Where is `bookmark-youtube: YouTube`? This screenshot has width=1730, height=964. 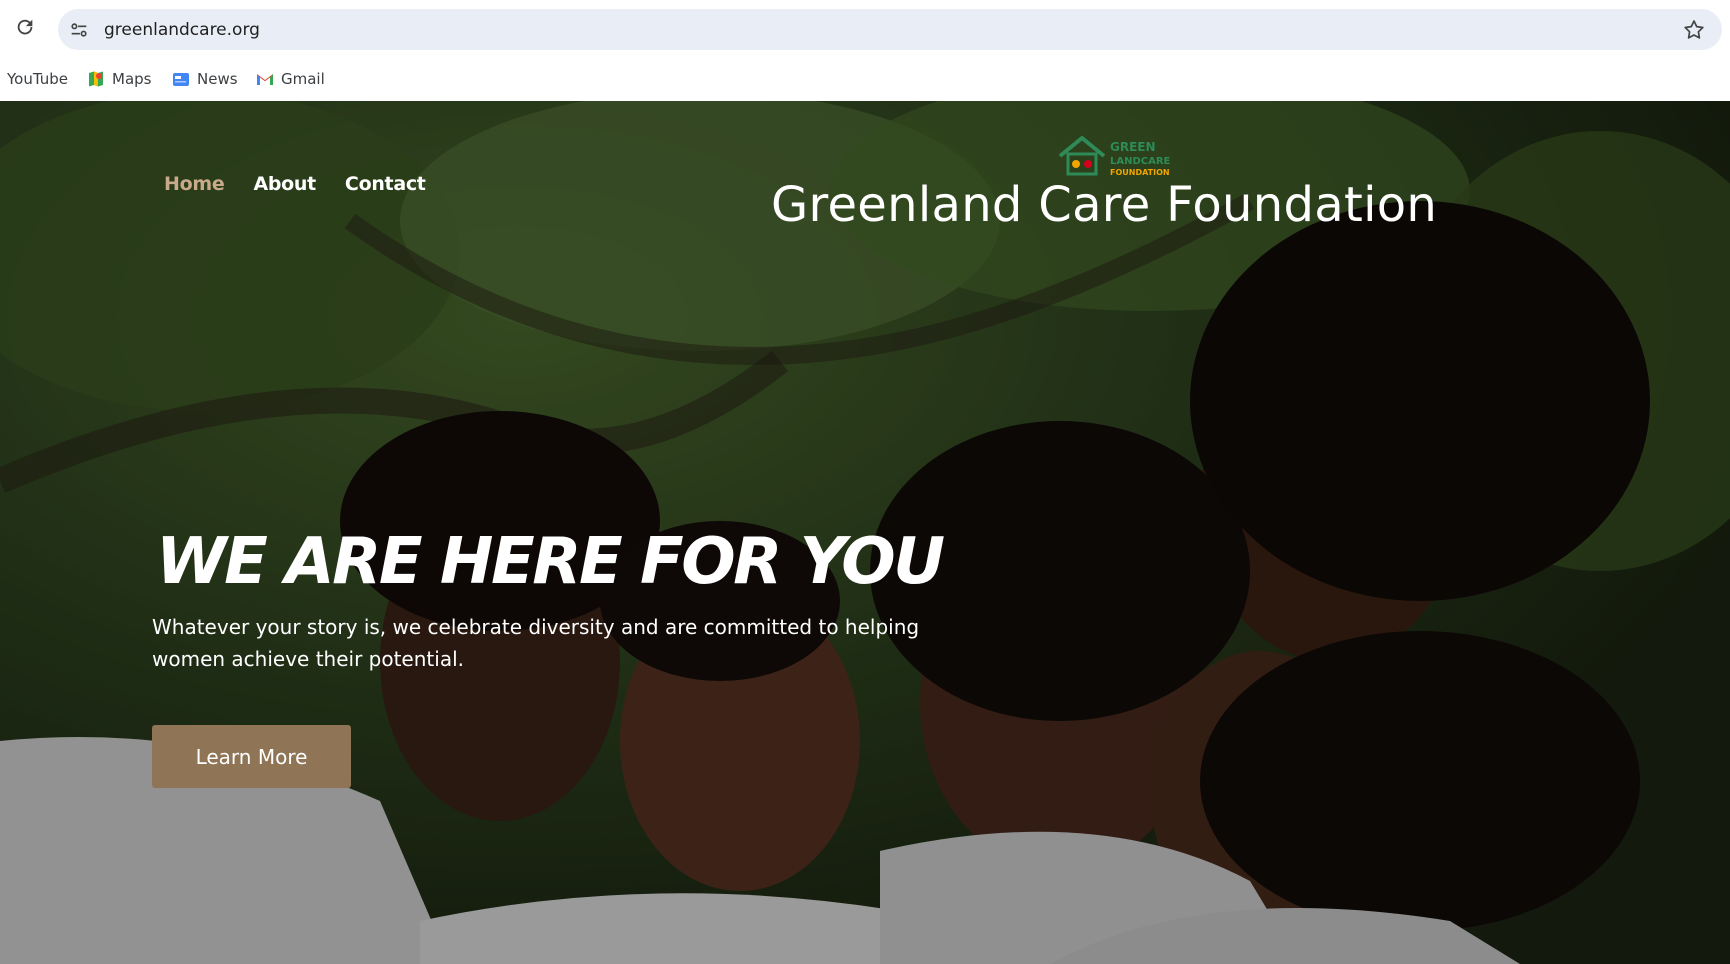
bookmark-youtube: YouTube is located at coordinates (37, 79).